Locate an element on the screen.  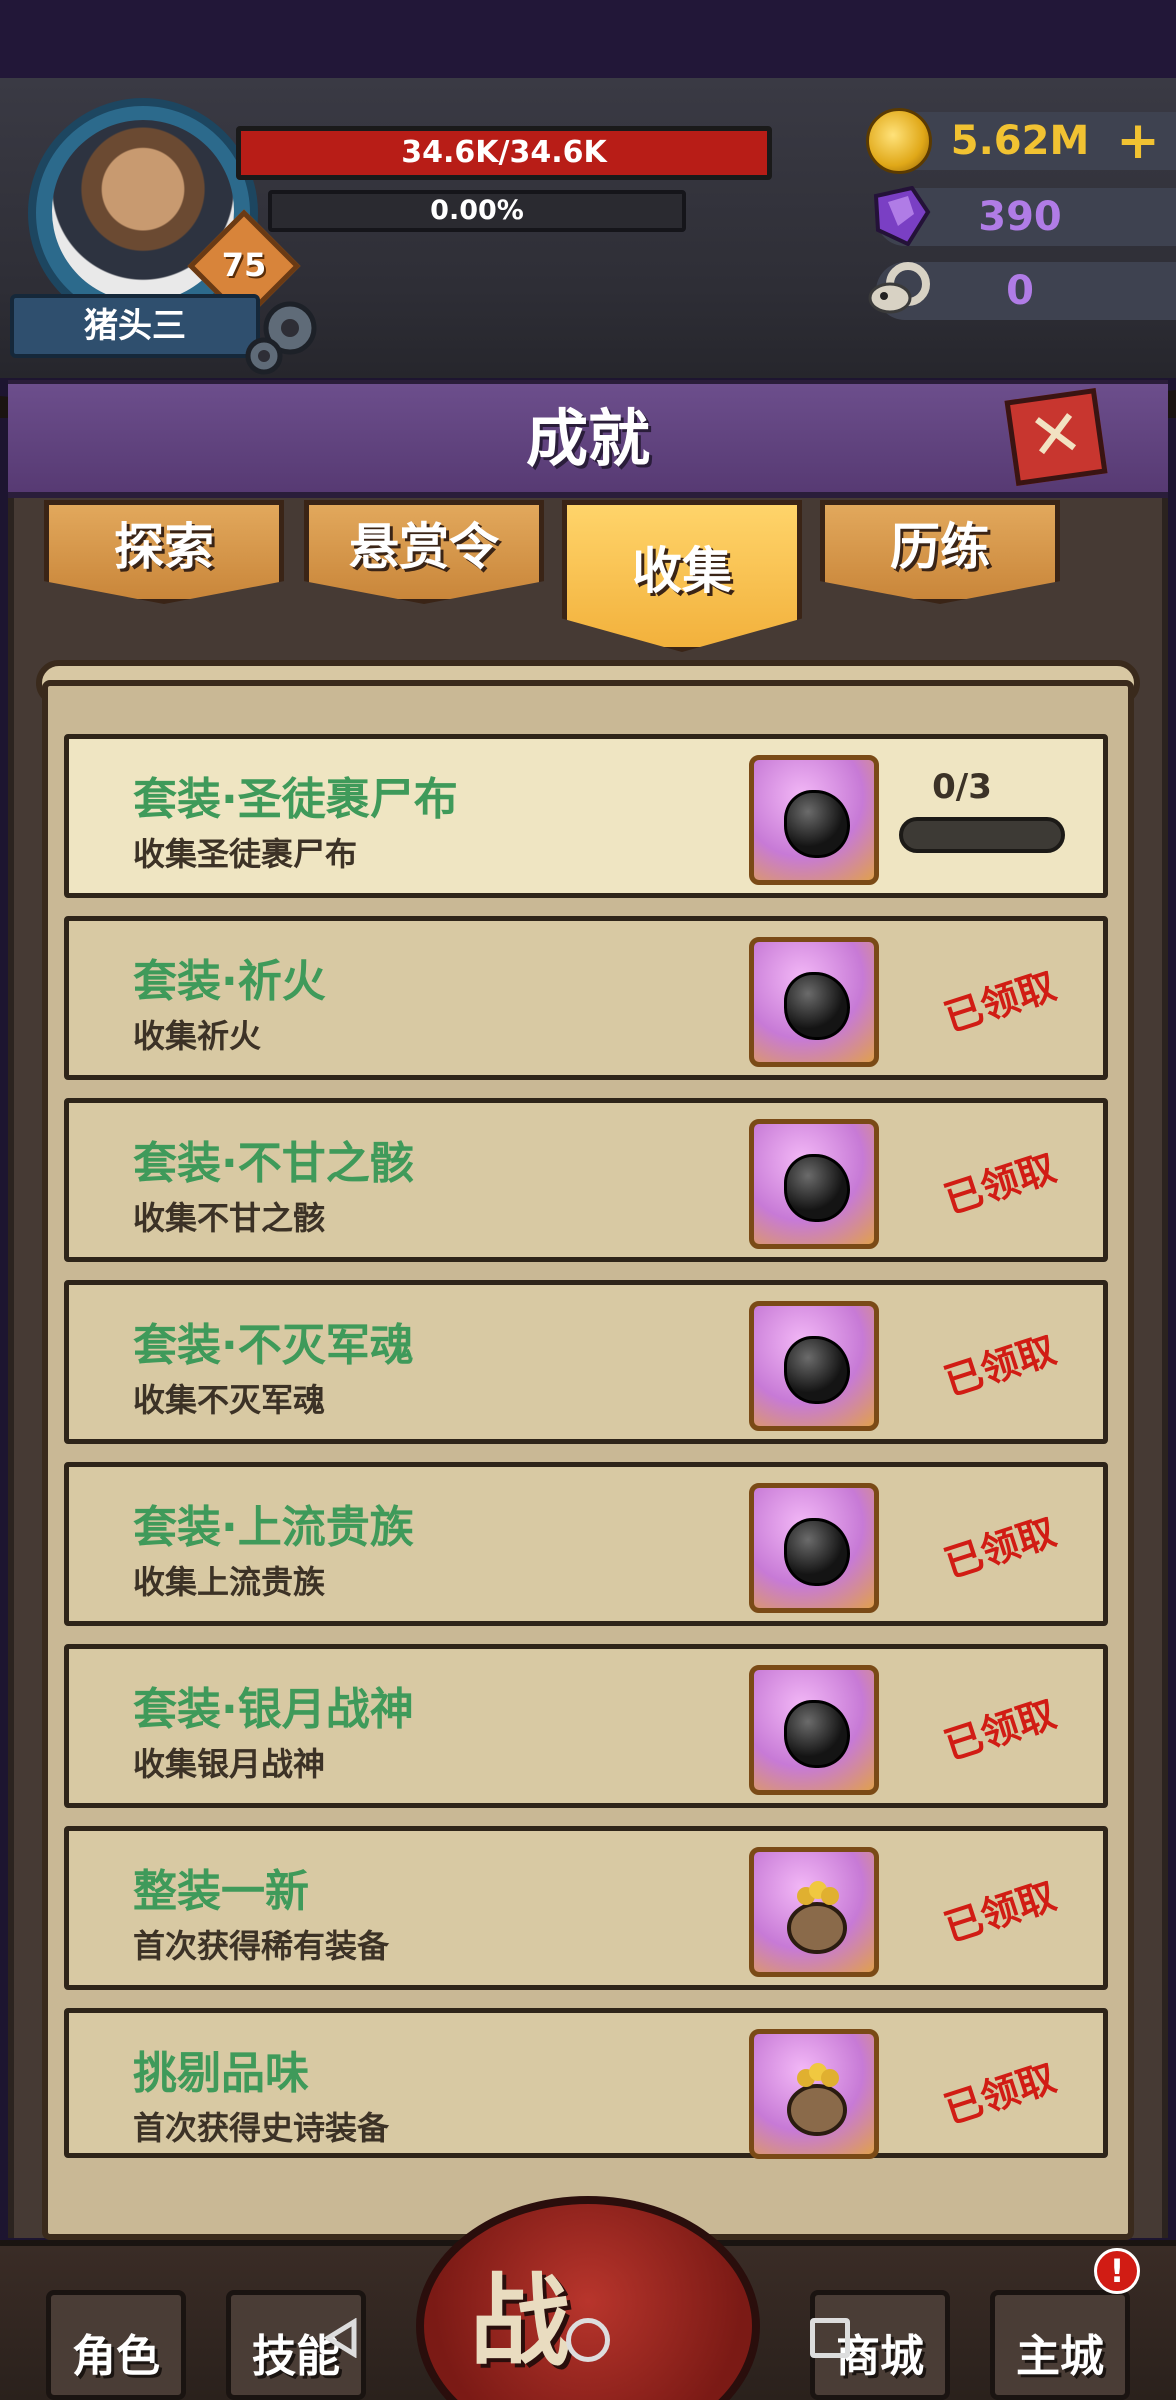
achievement-title: 套装·上流贵族 is located at coordinates (273, 1527).